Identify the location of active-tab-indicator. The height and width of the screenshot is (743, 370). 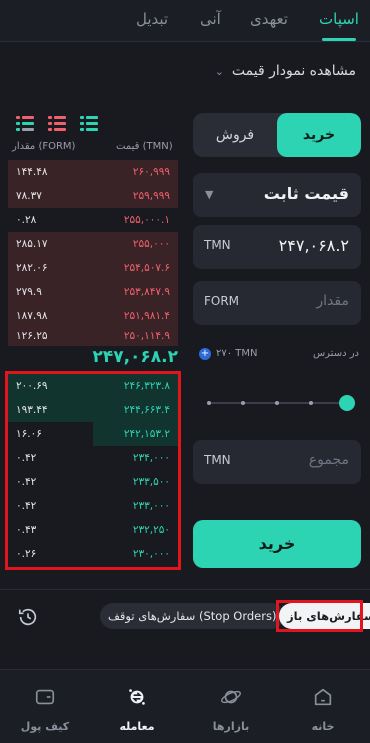
(339, 39).